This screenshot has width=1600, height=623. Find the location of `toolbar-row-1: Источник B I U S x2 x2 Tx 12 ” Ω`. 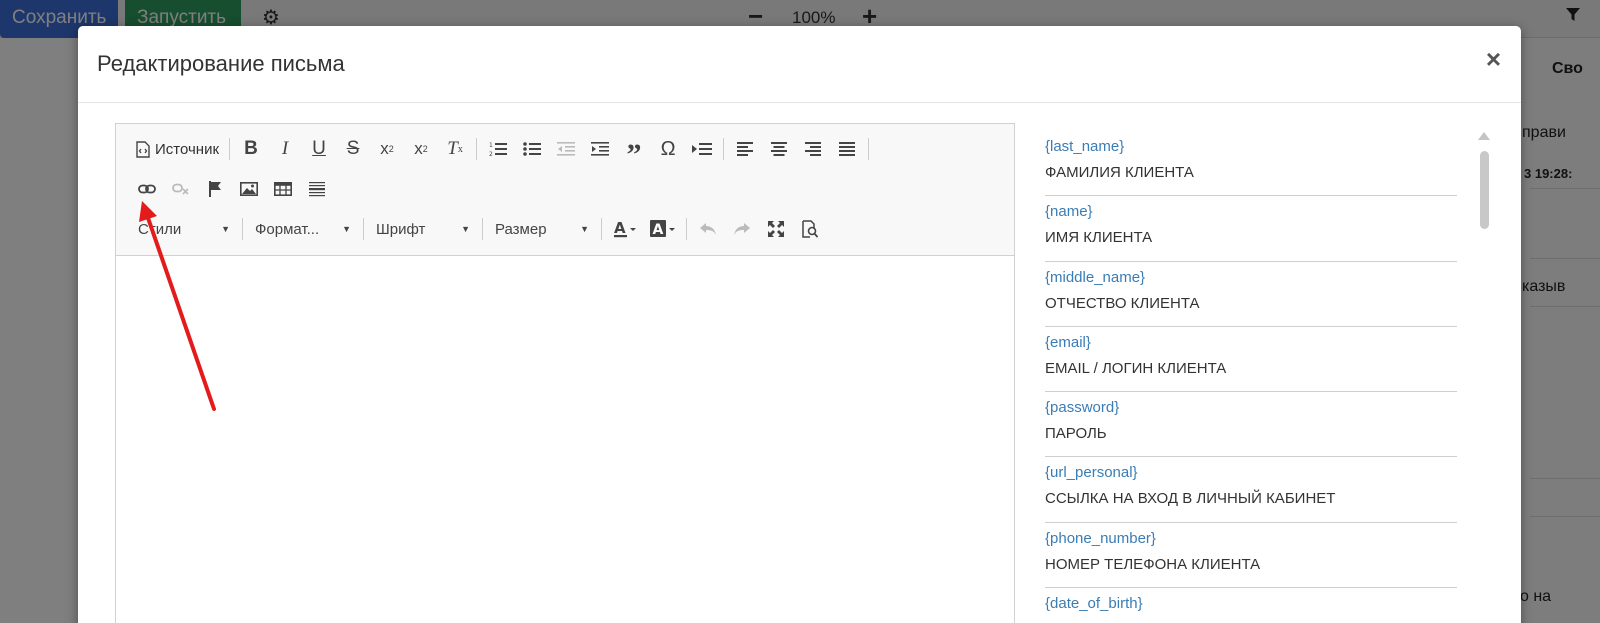

toolbar-row-1: Источник B I U S x2 x2 Tx 12 ” Ω is located at coordinates (501, 152).